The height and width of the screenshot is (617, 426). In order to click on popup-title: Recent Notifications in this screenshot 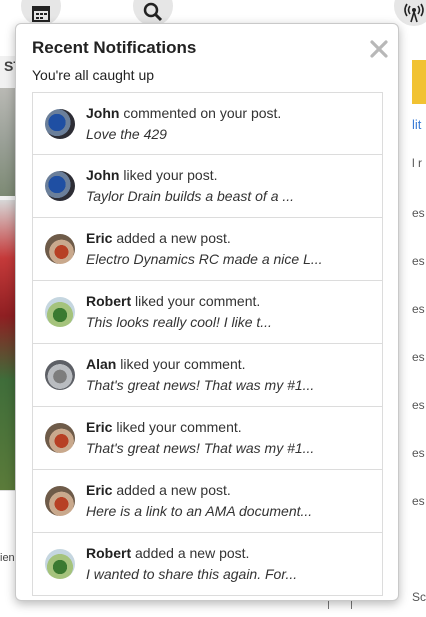, I will do `click(114, 47)`.